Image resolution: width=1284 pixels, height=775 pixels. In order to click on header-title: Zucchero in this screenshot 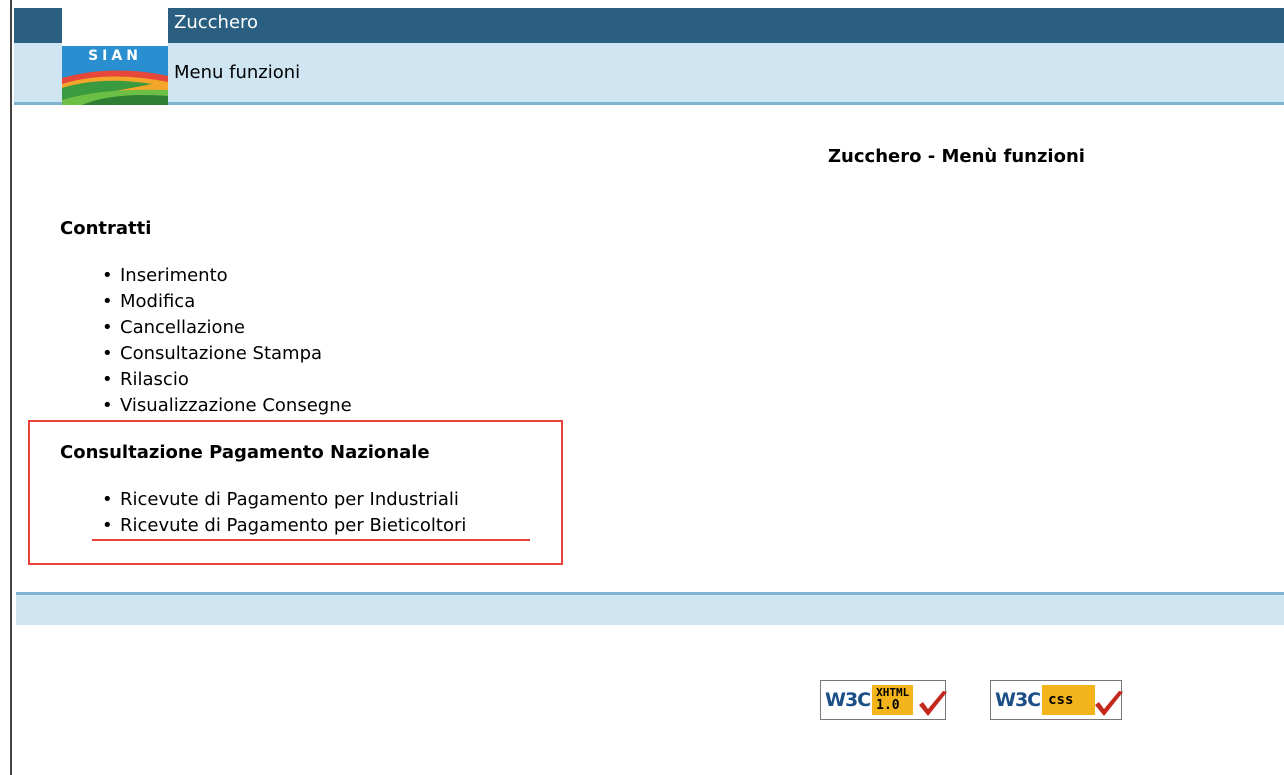, I will do `click(216, 22)`.